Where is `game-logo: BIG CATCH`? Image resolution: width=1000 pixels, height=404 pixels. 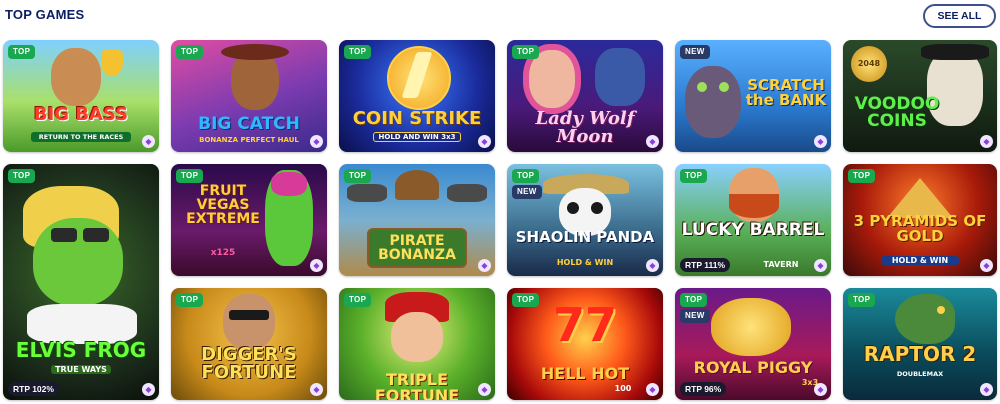
game-logo: BIG CATCH is located at coordinates (249, 124).